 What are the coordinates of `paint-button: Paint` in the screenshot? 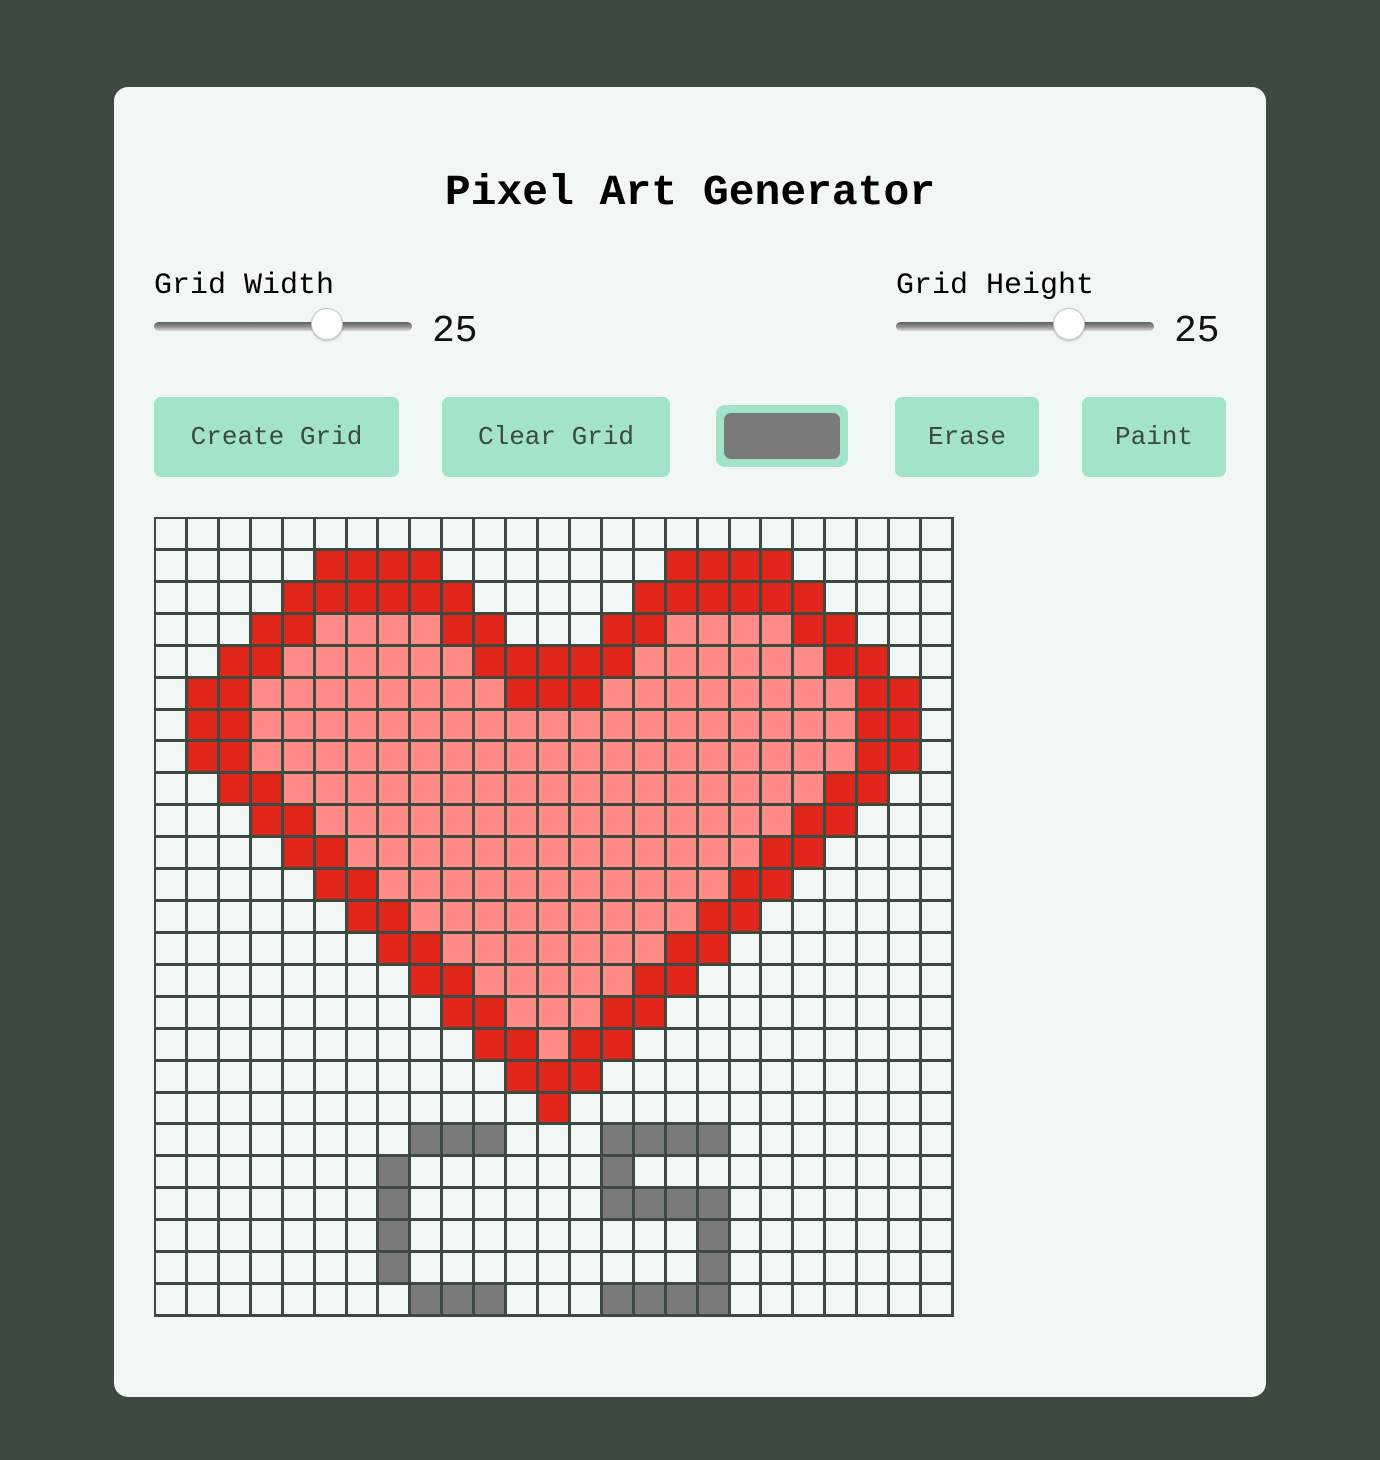 It's located at (1154, 437).